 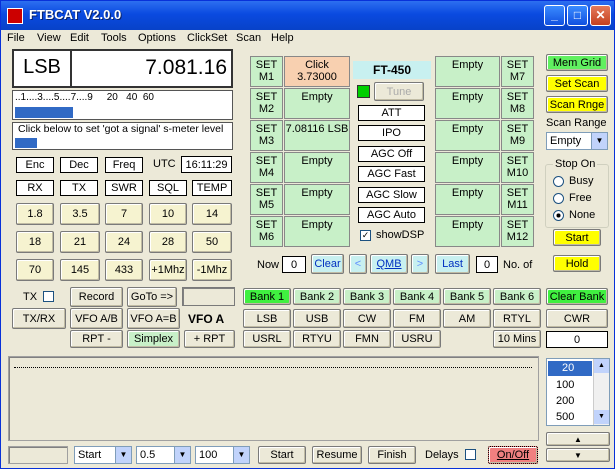 I want to click on scan-range-select: Empty ▼, so click(x=577, y=141).